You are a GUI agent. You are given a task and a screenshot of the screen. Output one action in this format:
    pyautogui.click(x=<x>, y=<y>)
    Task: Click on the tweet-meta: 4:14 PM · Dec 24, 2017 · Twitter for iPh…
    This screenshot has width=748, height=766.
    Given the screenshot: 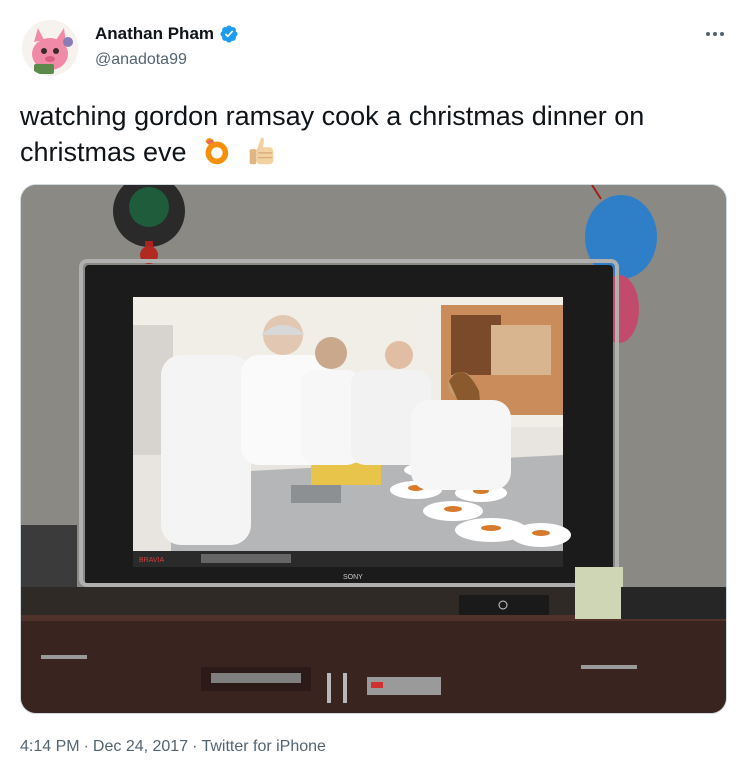 What is the action you would take?
    pyautogui.click(x=173, y=747)
    